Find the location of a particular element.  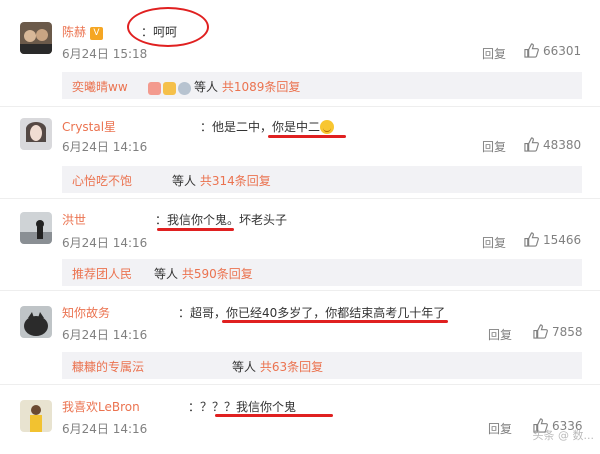

sub-reply-summary: 等人 共590条回复 is located at coordinates (203, 273).